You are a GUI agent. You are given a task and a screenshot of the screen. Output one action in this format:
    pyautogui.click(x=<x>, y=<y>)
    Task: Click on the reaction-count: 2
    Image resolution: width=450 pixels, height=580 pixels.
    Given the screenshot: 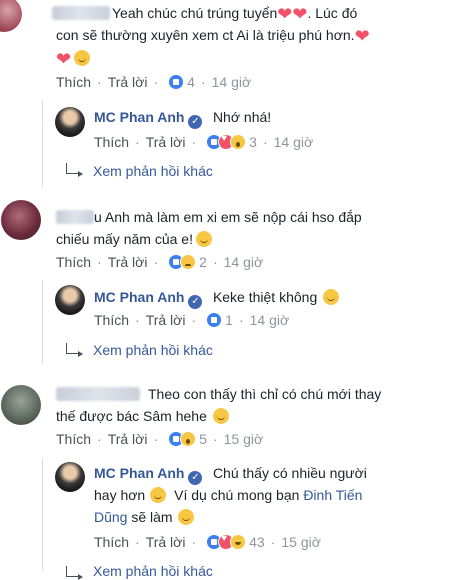 What is the action you would take?
    pyautogui.click(x=203, y=262)
    